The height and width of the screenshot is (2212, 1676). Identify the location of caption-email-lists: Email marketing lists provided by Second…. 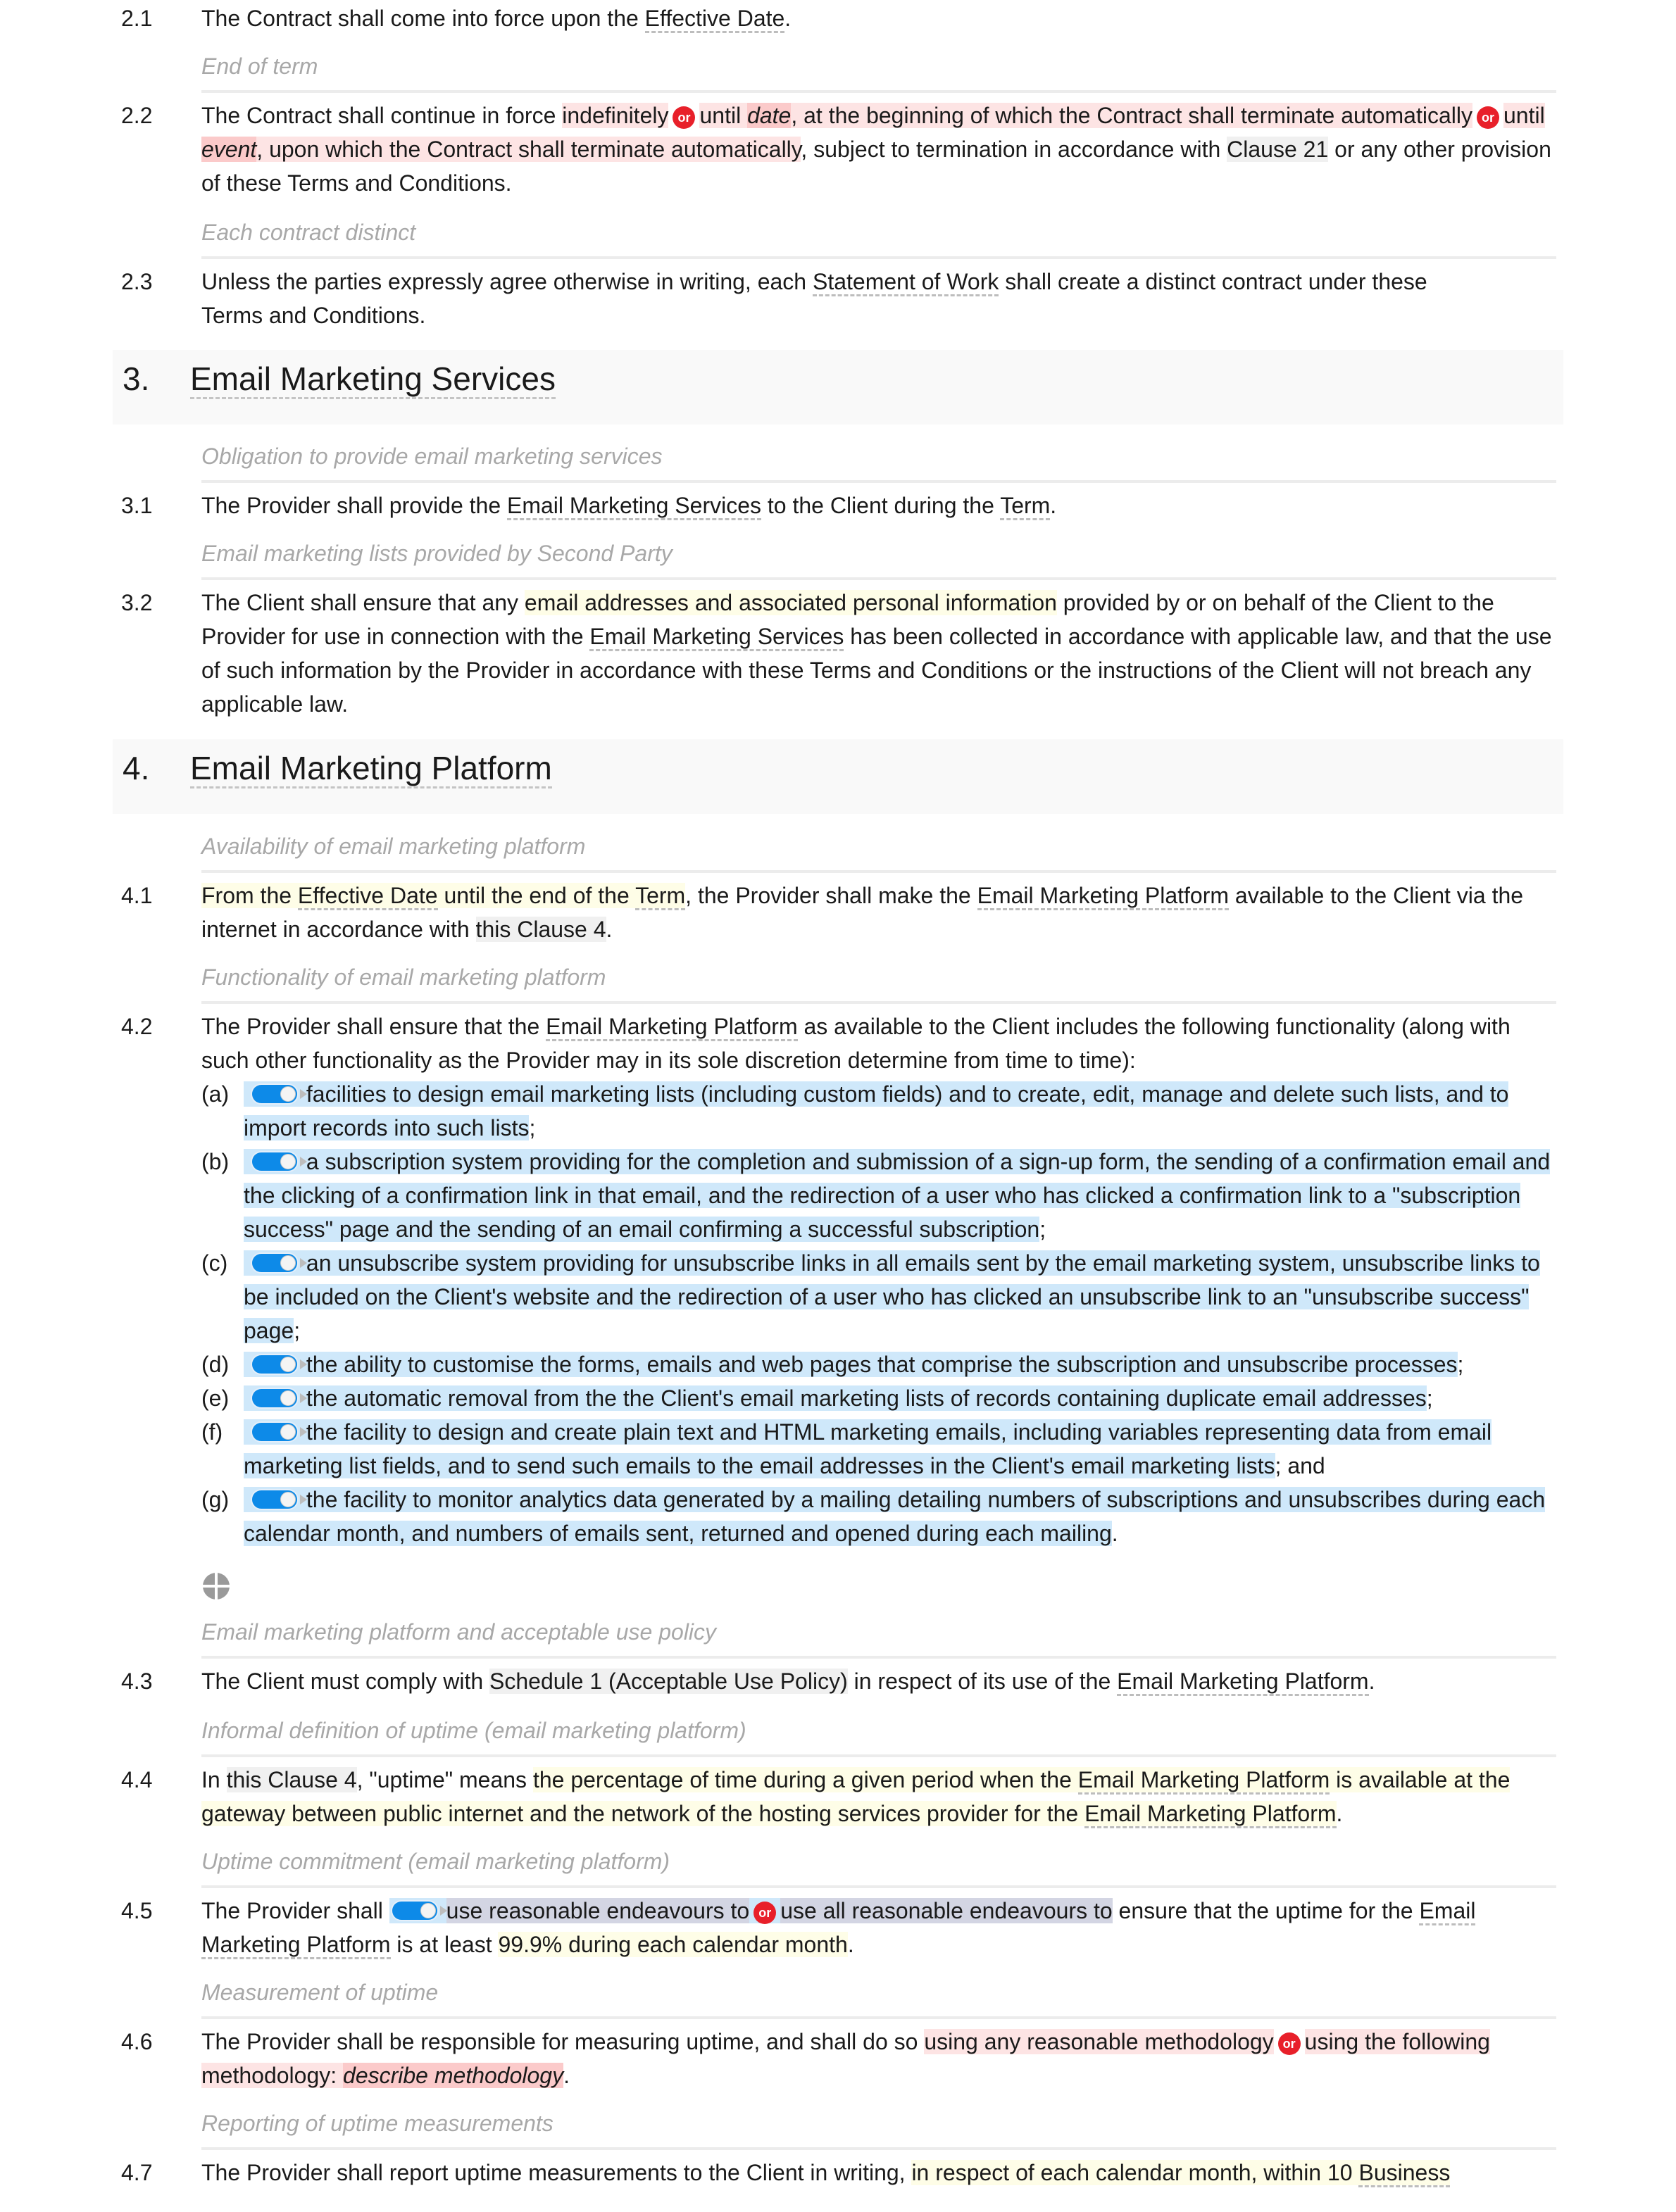
(879, 558).